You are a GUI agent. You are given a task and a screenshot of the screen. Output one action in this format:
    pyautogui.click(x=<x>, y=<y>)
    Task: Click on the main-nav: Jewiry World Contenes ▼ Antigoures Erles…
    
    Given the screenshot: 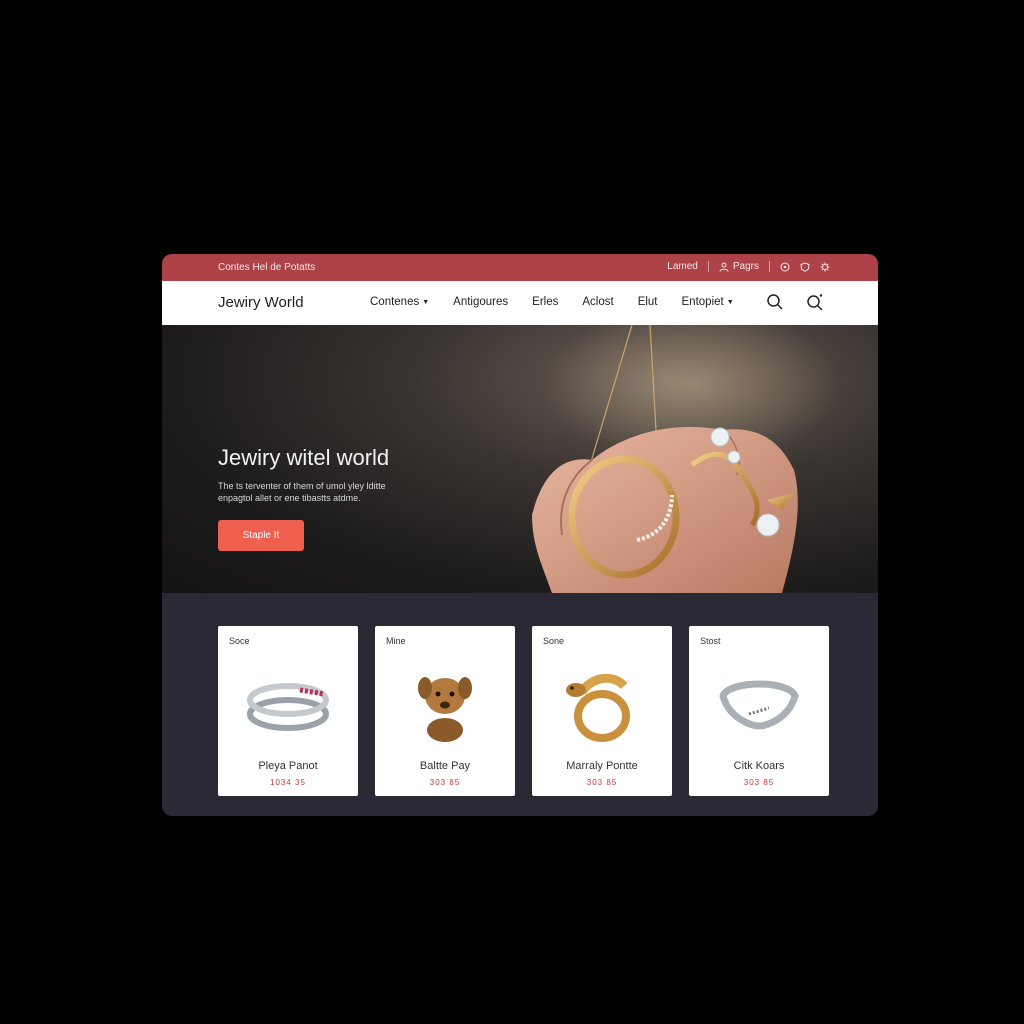 What is the action you would take?
    pyautogui.click(x=520, y=303)
    